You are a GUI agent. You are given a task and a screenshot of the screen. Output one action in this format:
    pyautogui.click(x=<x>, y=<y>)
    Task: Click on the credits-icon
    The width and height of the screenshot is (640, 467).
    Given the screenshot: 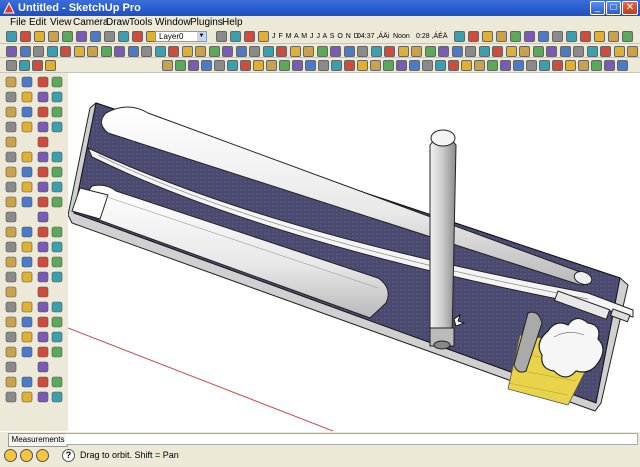 What is the action you would take?
    pyautogui.click(x=26, y=455)
    